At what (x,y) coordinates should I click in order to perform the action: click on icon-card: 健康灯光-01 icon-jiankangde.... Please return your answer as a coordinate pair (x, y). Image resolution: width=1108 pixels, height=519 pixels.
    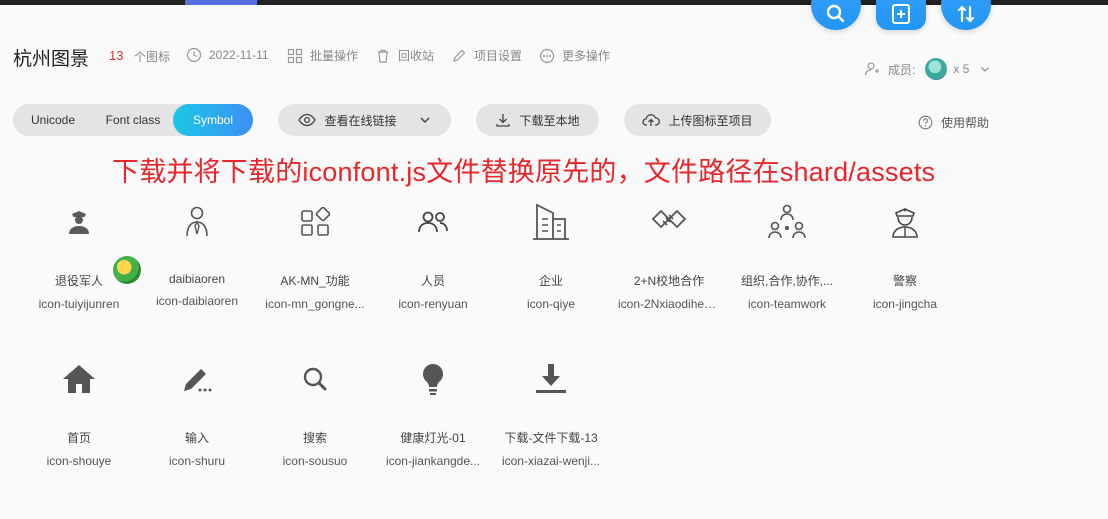
    Looking at the image, I should click on (433, 413).